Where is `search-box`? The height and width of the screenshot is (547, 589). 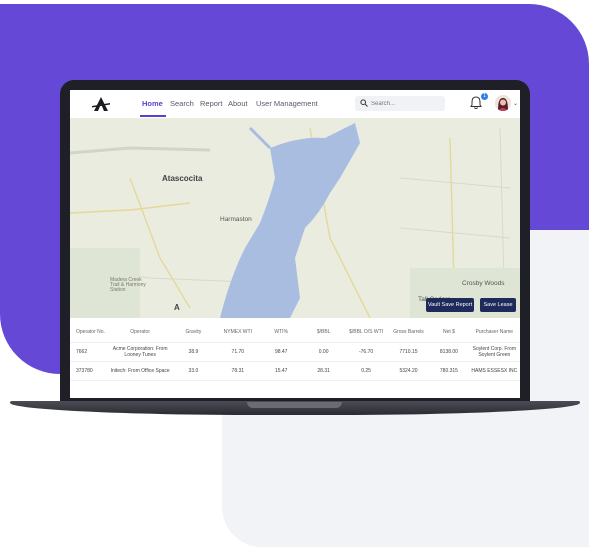 search-box is located at coordinates (400, 103).